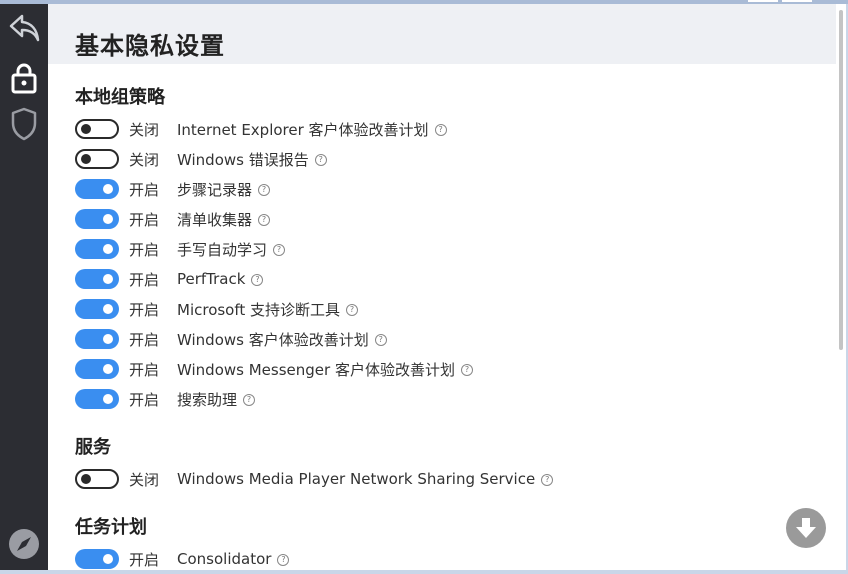 This screenshot has width=848, height=574. I want to click on setting-label-text: Windows Messenger 客户体验改善计划, so click(316, 369).